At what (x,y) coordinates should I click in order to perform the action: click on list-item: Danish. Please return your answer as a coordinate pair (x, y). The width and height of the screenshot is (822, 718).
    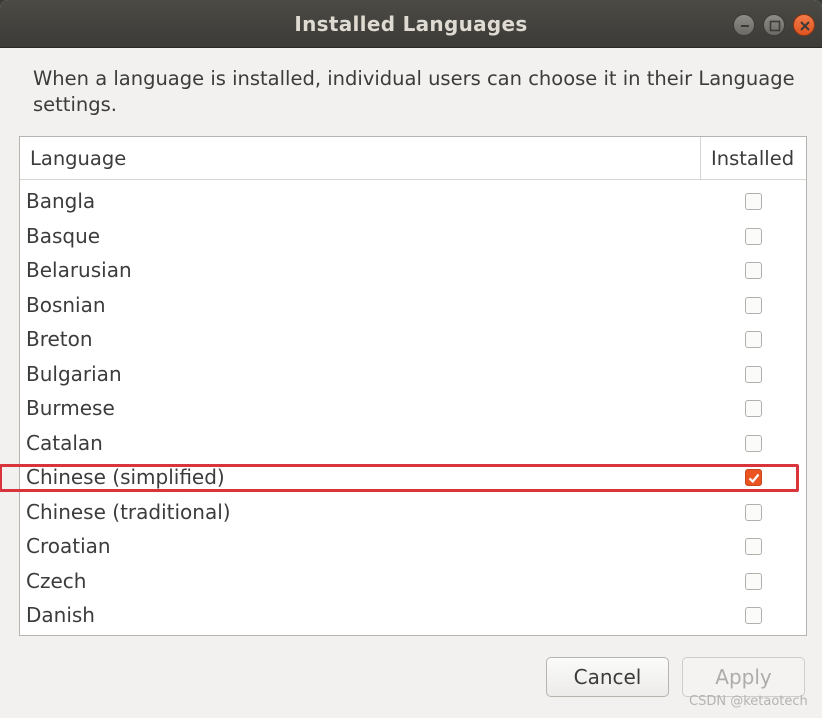
    Looking at the image, I should click on (413, 616).